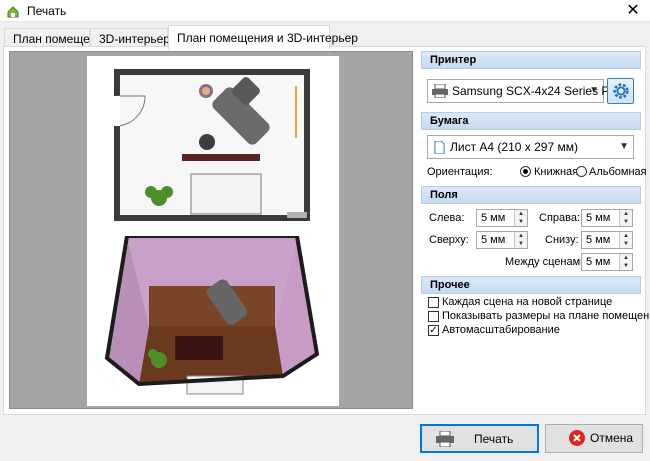  Describe the element at coordinates (447, 218) in the screenshot. I see `margin-left-label: Слева:` at that location.